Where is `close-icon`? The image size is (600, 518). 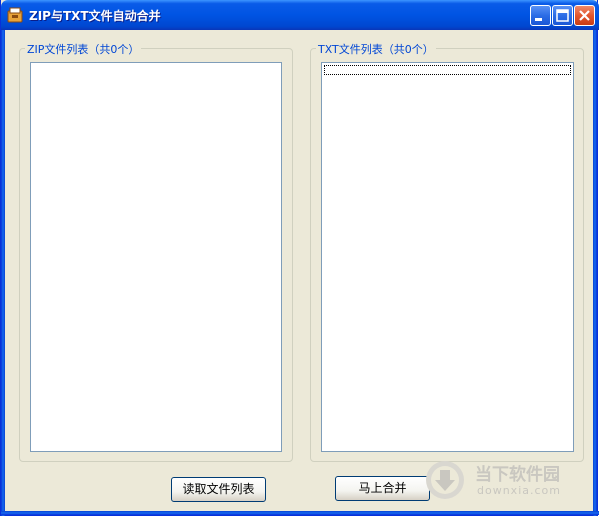
close-icon is located at coordinates (584, 15).